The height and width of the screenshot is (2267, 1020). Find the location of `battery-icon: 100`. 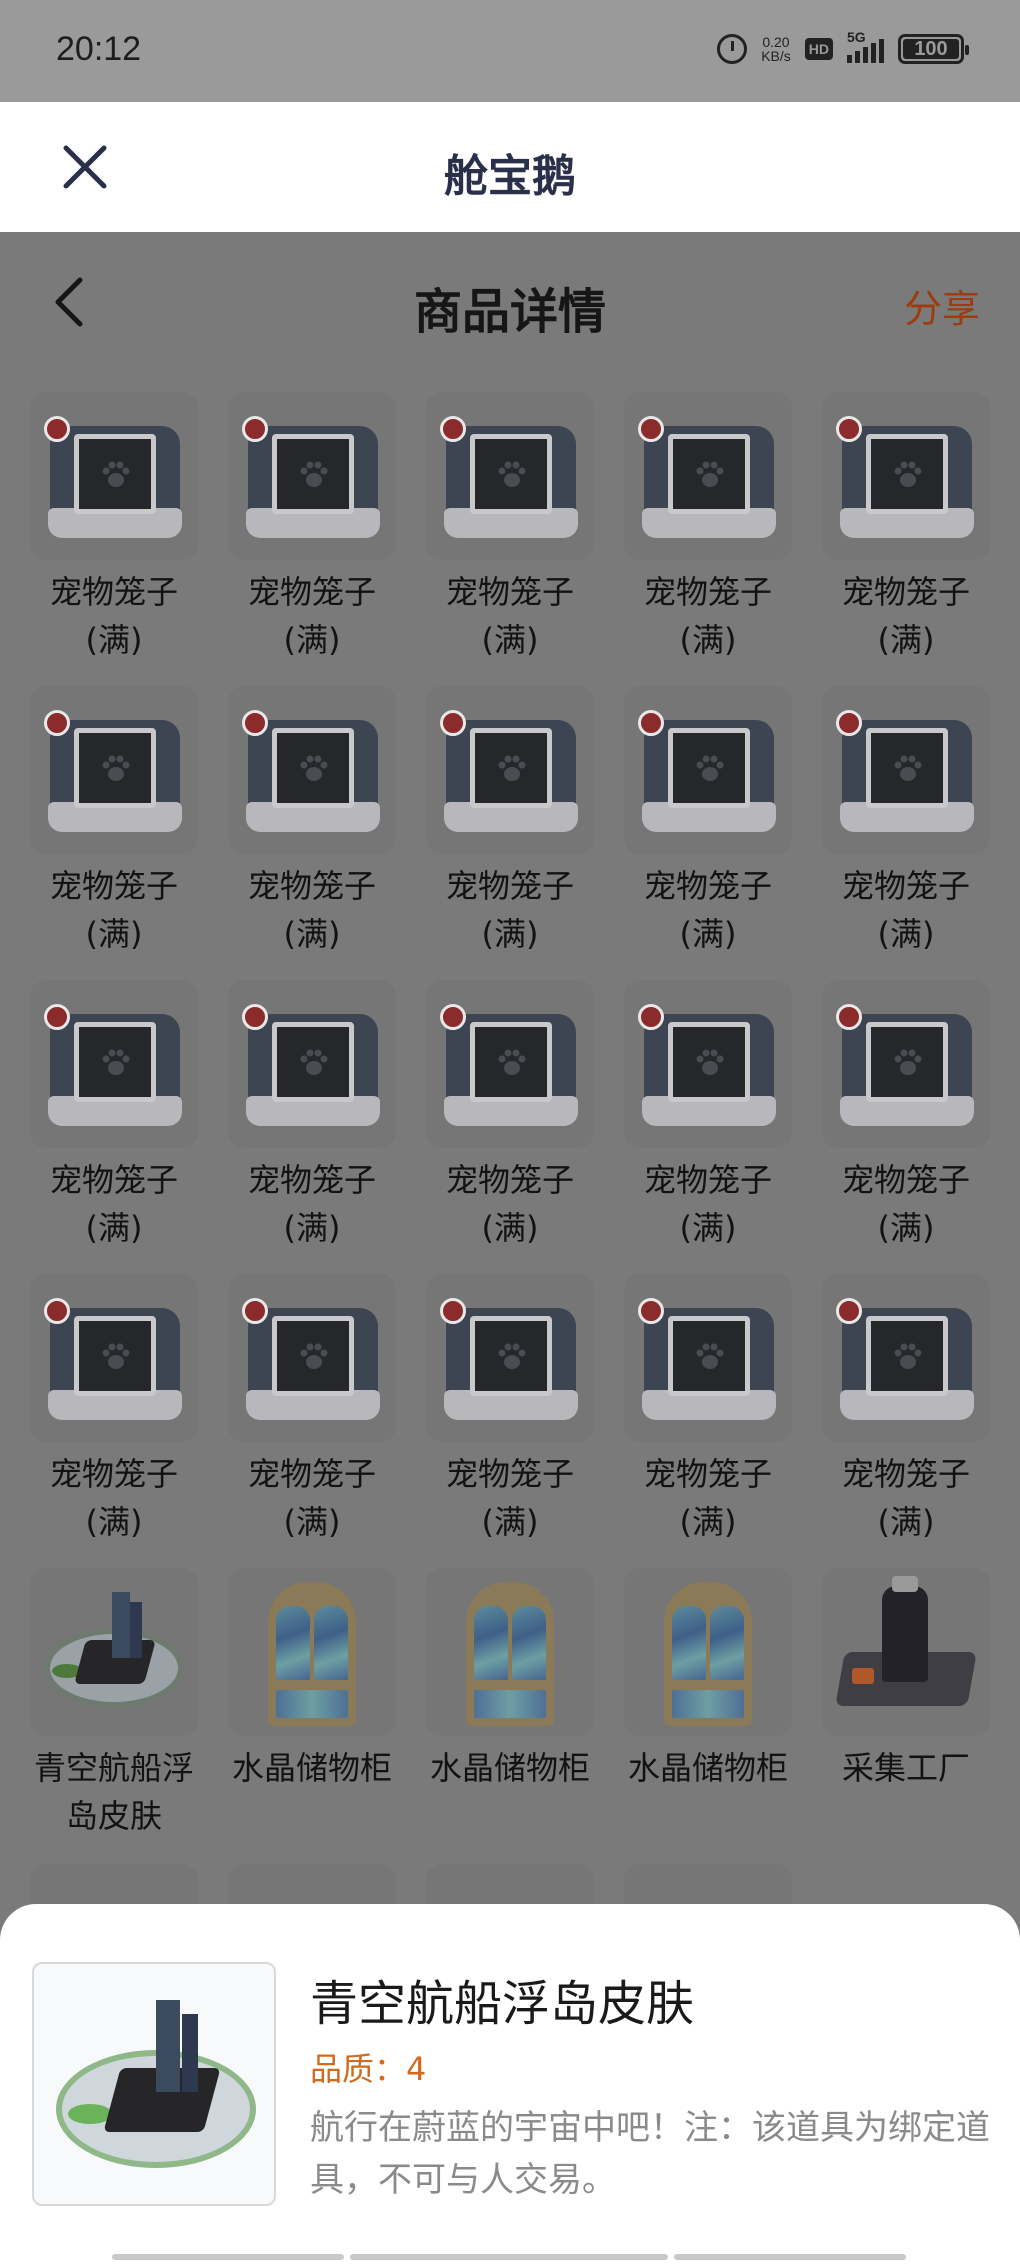

battery-icon: 100 is located at coordinates (933, 49).